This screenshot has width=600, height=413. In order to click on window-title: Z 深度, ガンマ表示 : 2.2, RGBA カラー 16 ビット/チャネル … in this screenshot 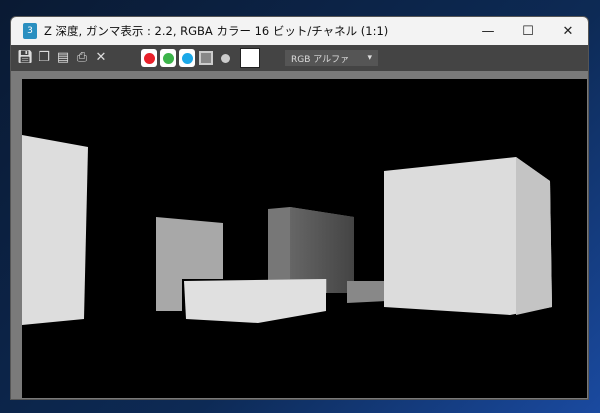, I will do `click(216, 31)`.